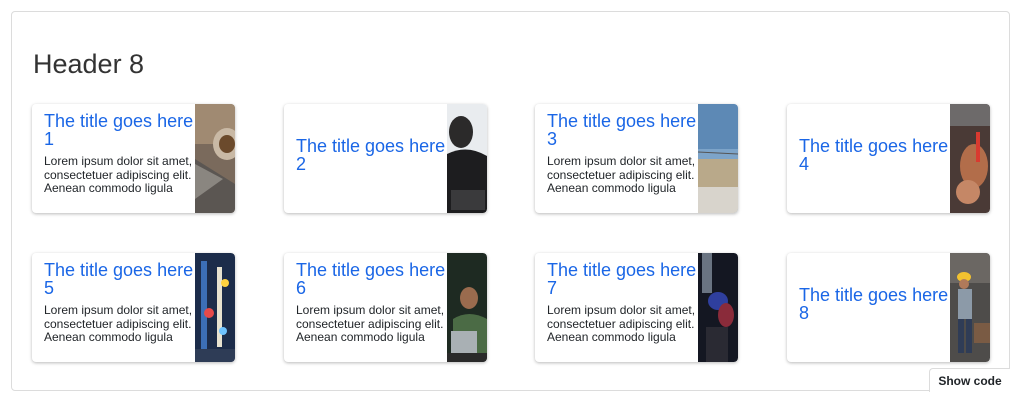 This screenshot has width=1025, height=406. I want to click on card-title: The title goes here 4, so click(874, 155).